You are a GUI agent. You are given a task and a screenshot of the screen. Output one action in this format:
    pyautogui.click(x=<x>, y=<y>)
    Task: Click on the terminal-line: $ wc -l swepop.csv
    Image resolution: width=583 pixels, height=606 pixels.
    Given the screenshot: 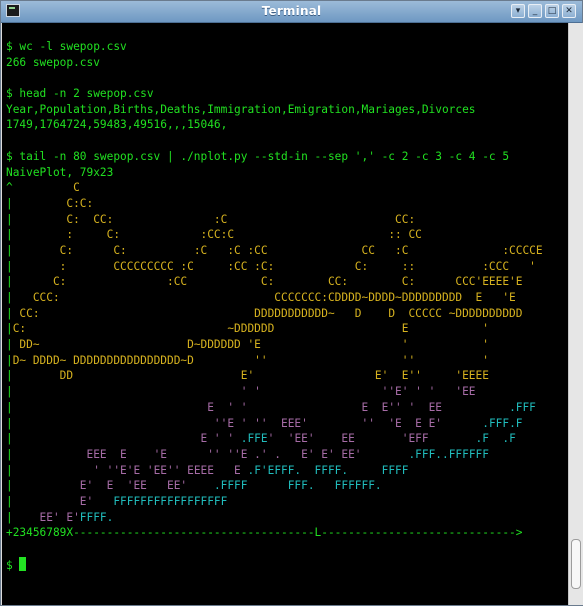 What is the action you would take?
    pyautogui.click(x=274, y=47)
    